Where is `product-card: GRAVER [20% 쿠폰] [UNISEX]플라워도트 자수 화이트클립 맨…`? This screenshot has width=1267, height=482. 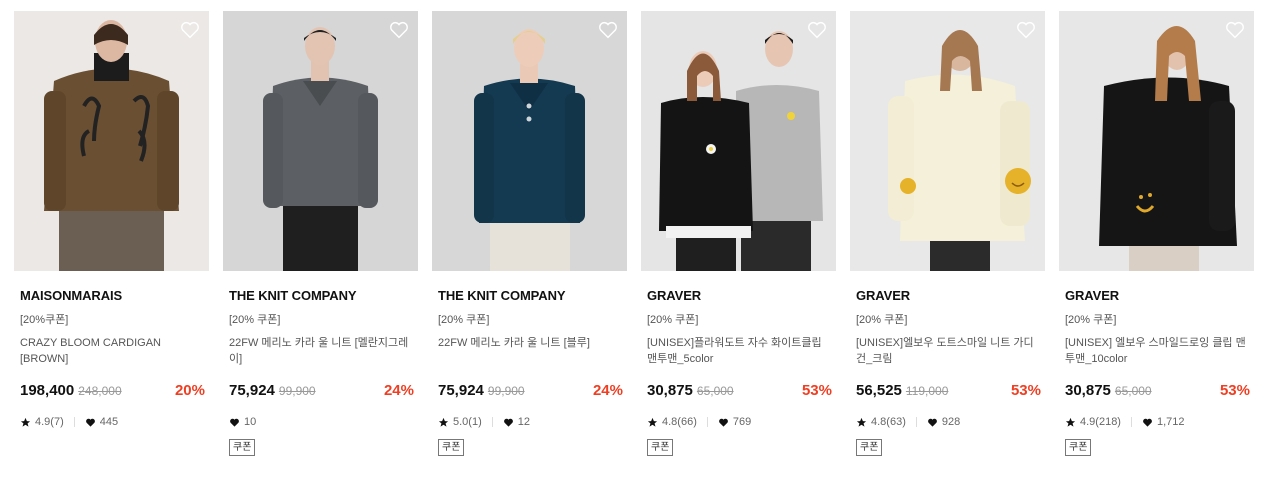 product-card: GRAVER [20% 쿠폰] [UNISEX]플라워도트 자수 화이트클립 맨… is located at coordinates (738, 233).